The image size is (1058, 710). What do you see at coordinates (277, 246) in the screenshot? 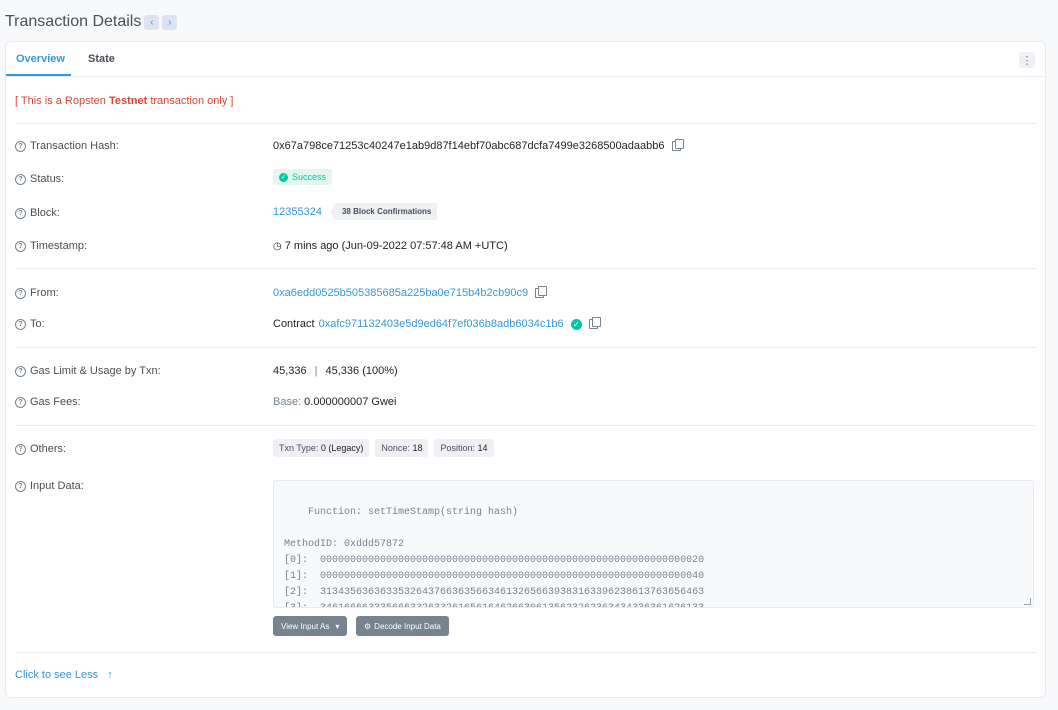
I see `clock-icon: ◷` at bounding box center [277, 246].